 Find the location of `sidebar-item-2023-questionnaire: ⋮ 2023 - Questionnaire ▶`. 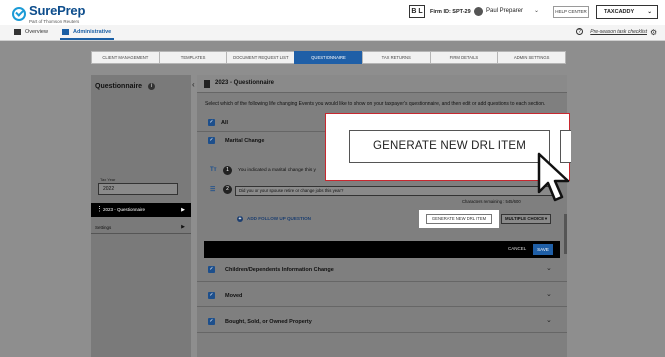

sidebar-item-2023-questionnaire: ⋮ 2023 - Questionnaire ▶ is located at coordinates (141, 210).